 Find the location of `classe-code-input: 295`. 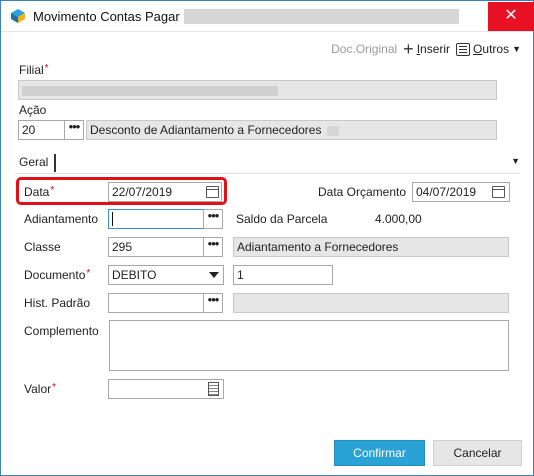

classe-code-input: 295 is located at coordinates (156, 247).